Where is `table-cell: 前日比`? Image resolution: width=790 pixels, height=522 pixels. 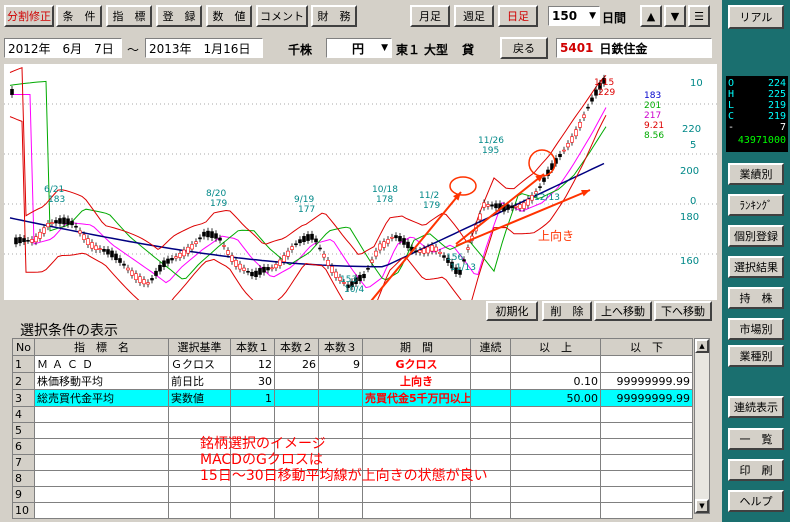 table-cell: 前日比 is located at coordinates (199, 381).